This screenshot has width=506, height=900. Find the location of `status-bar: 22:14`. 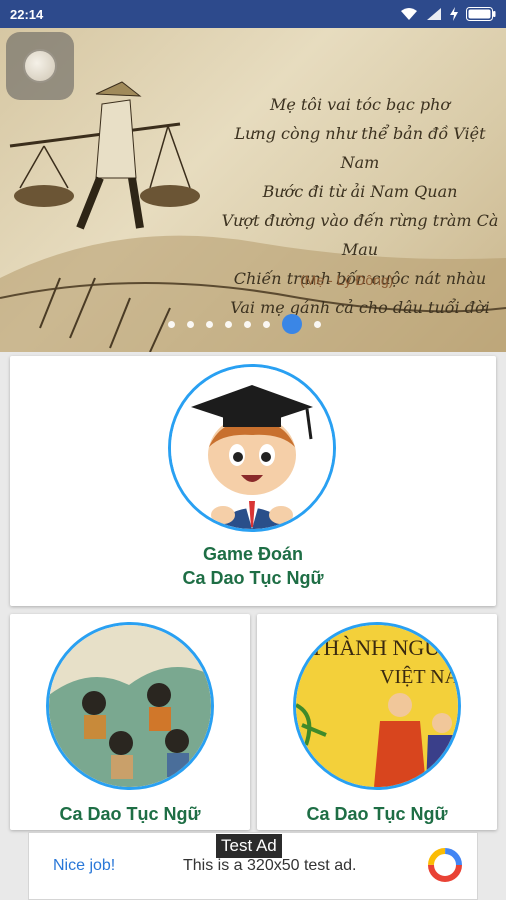

status-bar: 22:14 is located at coordinates (253, 14).